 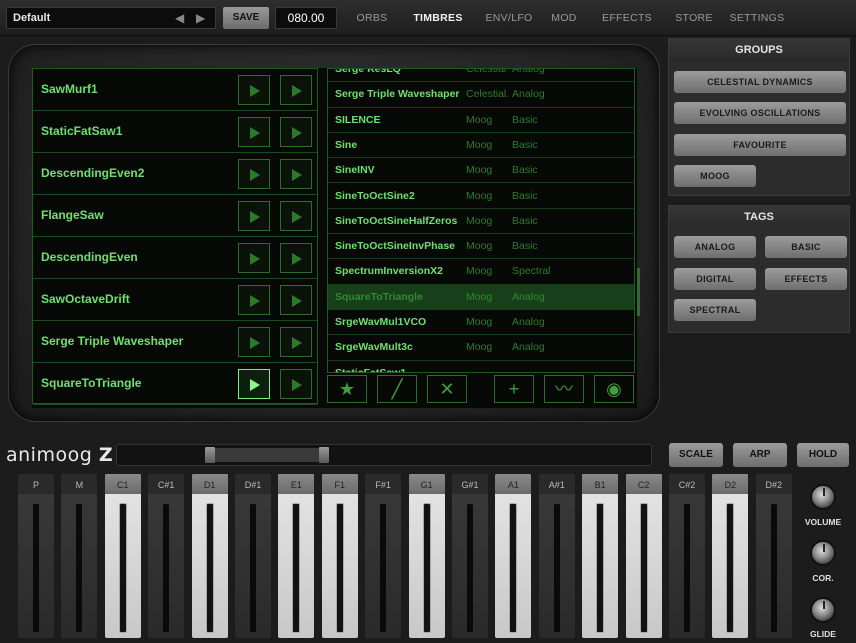 I want to click on tag-basic: BASIC, so click(x=806, y=247).